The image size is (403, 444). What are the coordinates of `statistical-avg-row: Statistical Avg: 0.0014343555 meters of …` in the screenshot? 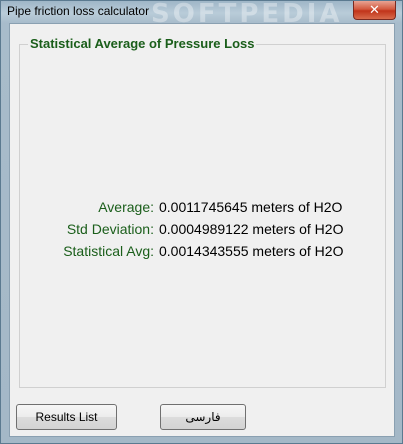 It's located at (203, 253).